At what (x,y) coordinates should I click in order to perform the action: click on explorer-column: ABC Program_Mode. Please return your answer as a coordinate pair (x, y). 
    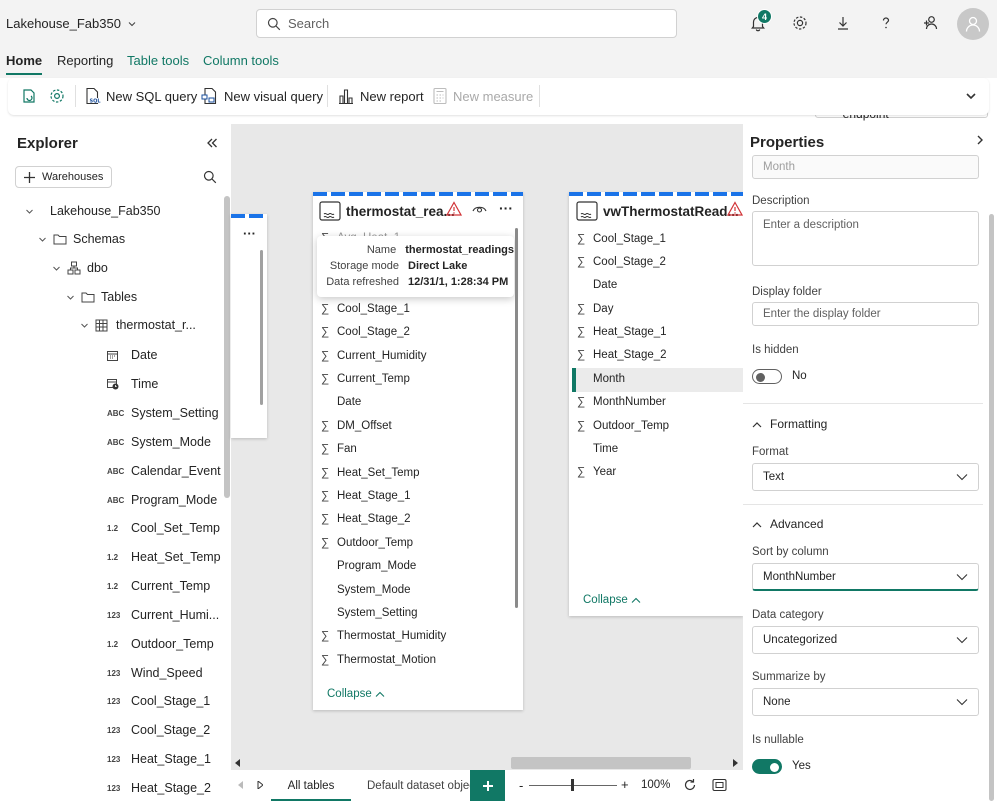
    Looking at the image, I should click on (162, 500).